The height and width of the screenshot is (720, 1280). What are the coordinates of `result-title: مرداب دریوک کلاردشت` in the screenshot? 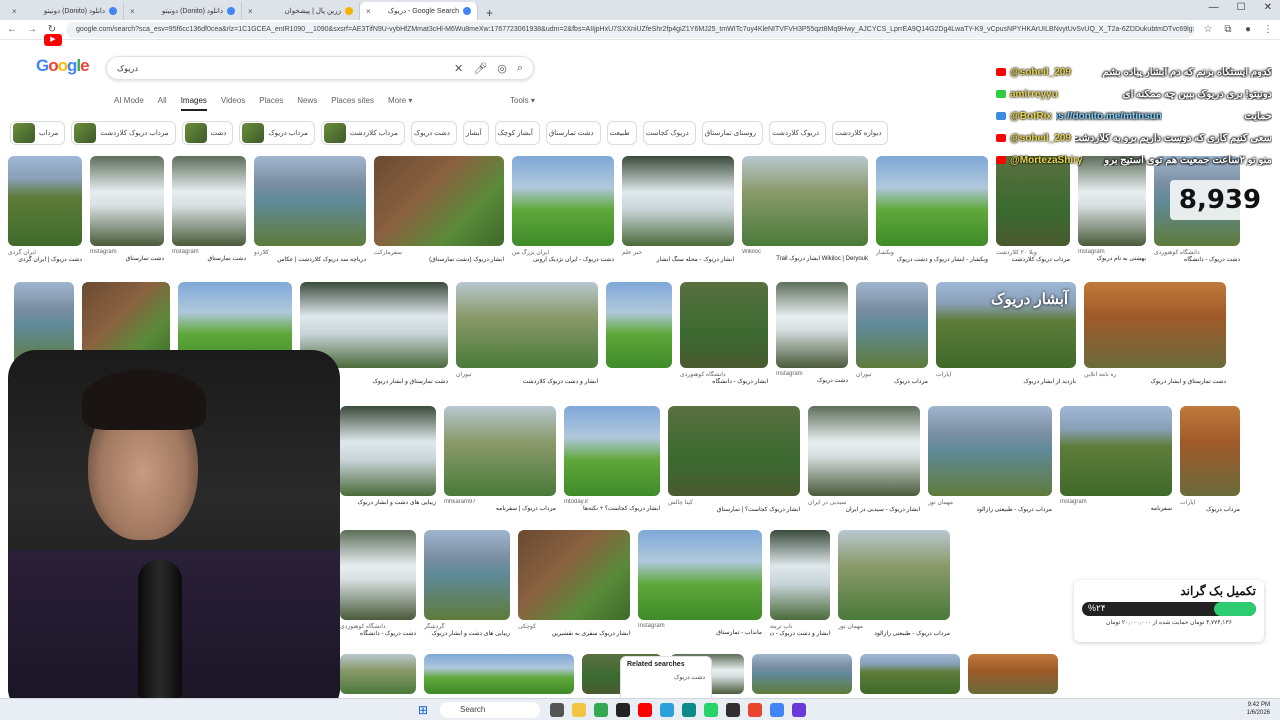 It's located at (1033, 259).